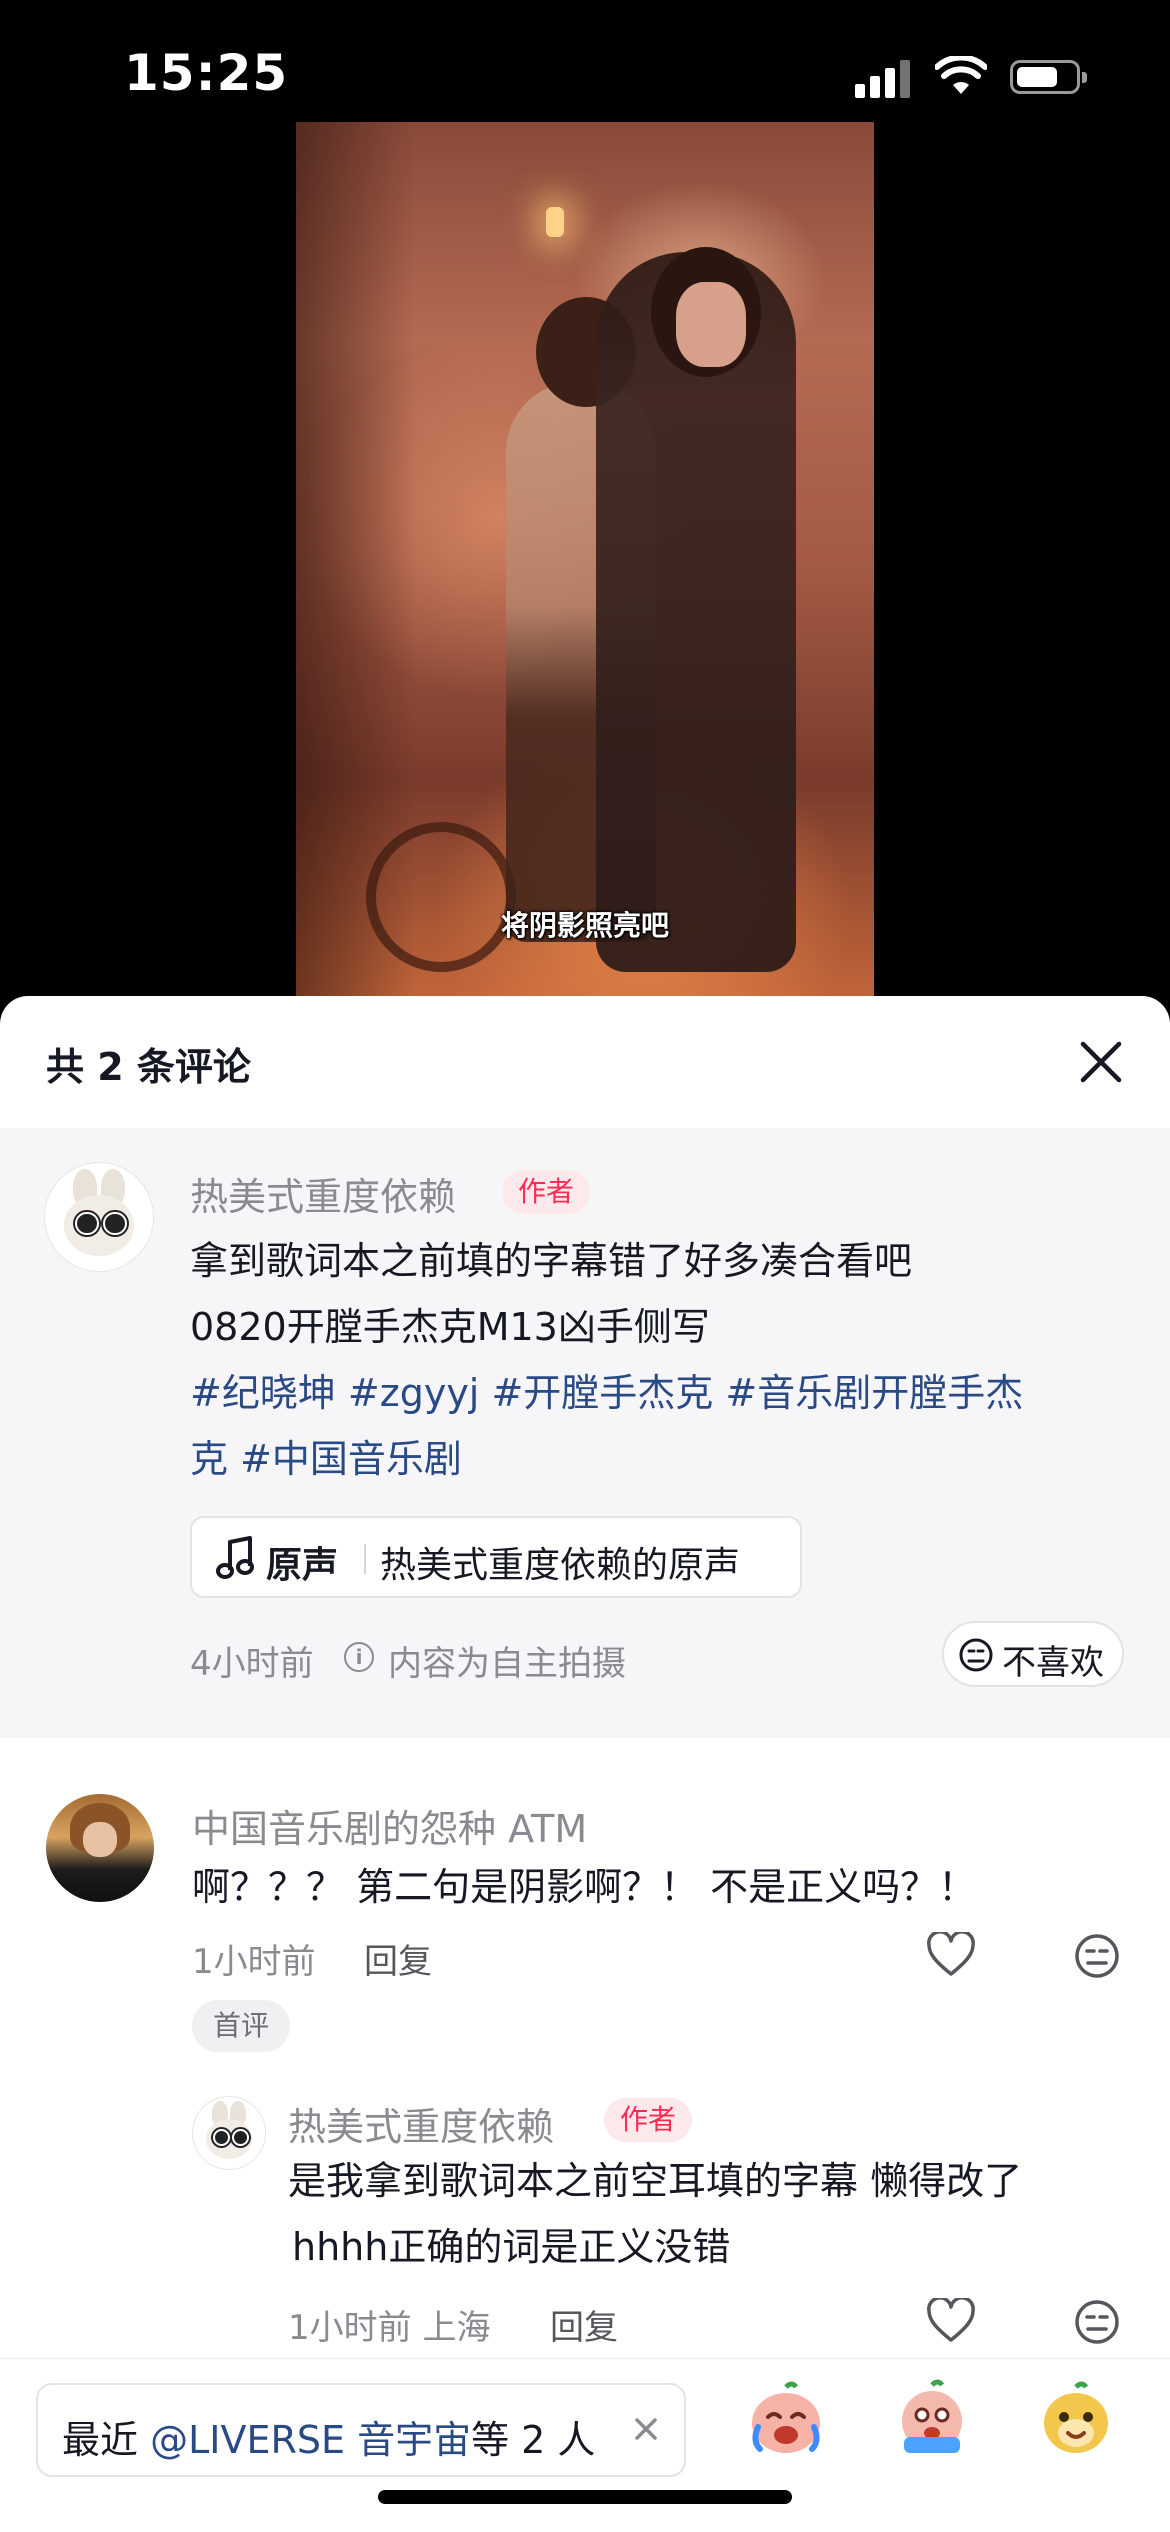 This screenshot has height=2532, width=1170. Describe the element at coordinates (560, 1565) in the screenshot. I see `original-sound-source: 热美式重度依赖的原声` at that location.